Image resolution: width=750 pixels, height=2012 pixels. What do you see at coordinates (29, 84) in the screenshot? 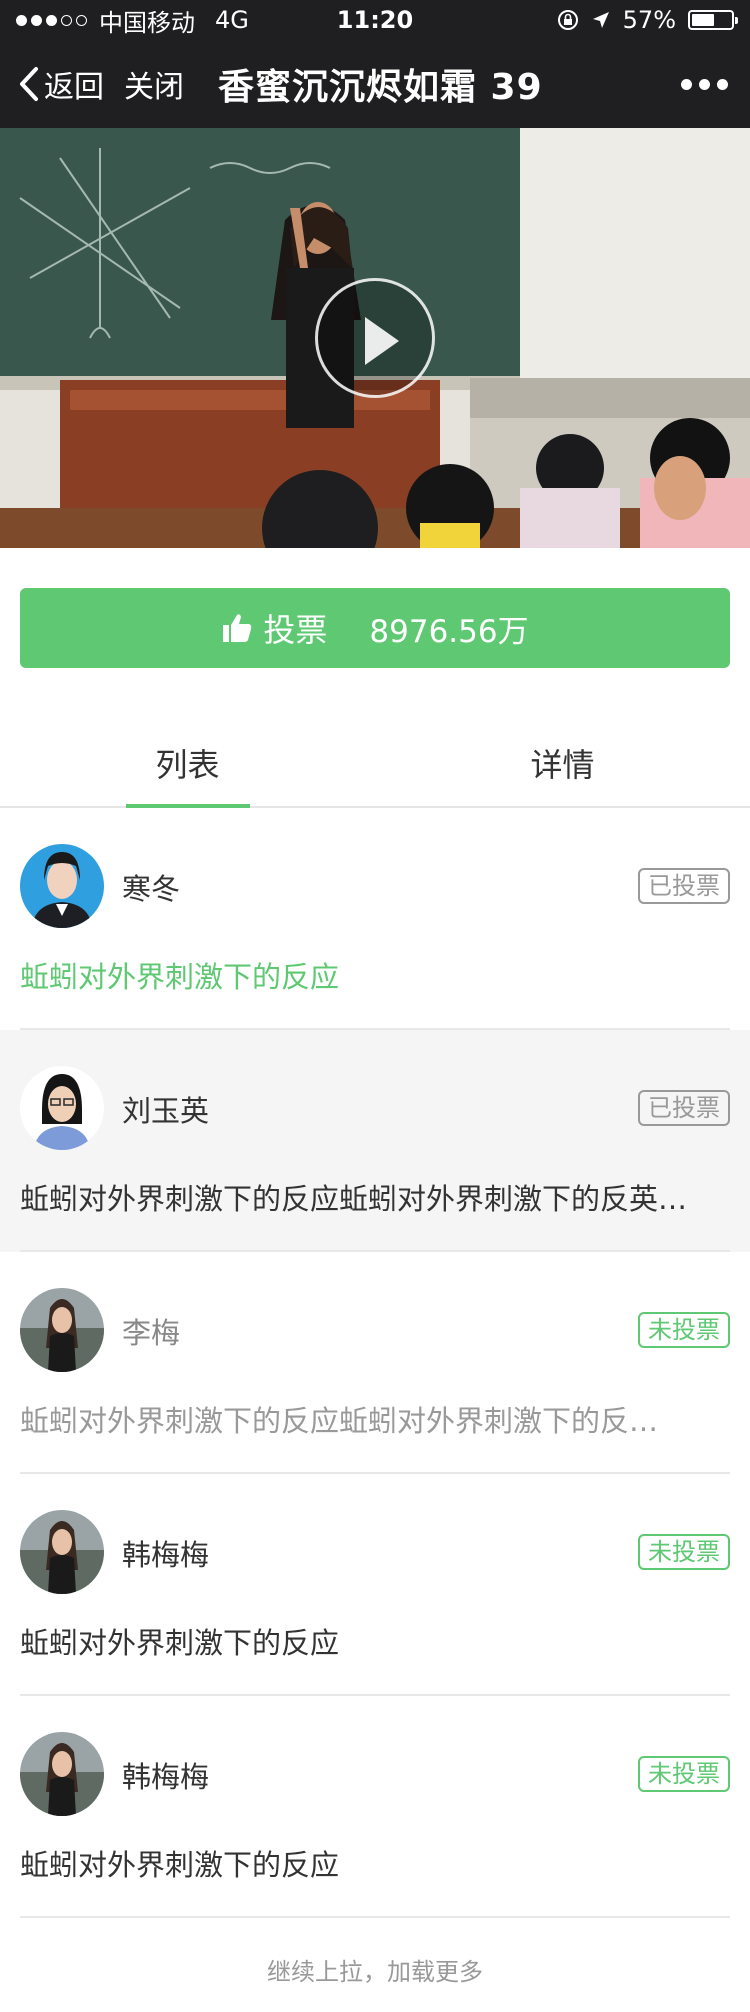
I see `chevron-left-icon` at bounding box center [29, 84].